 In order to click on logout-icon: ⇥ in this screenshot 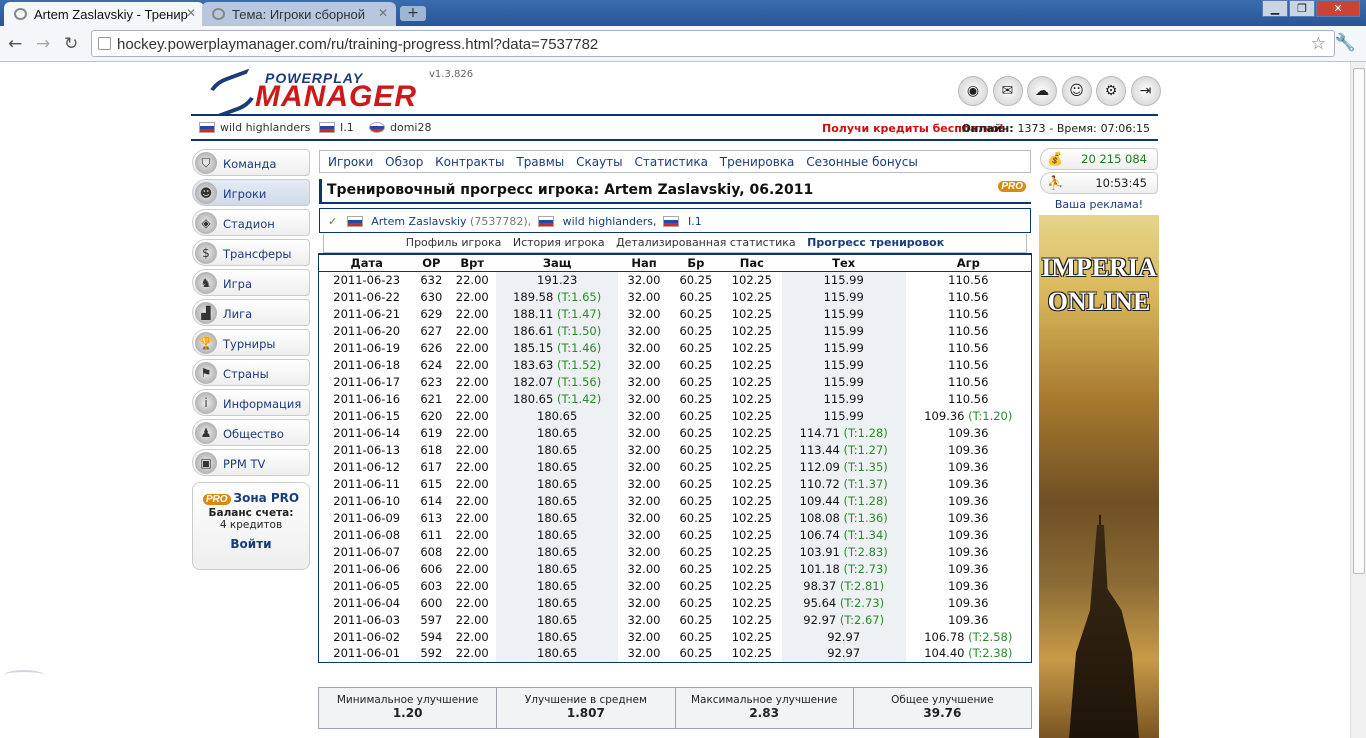, I will do `click(1145, 91)`.